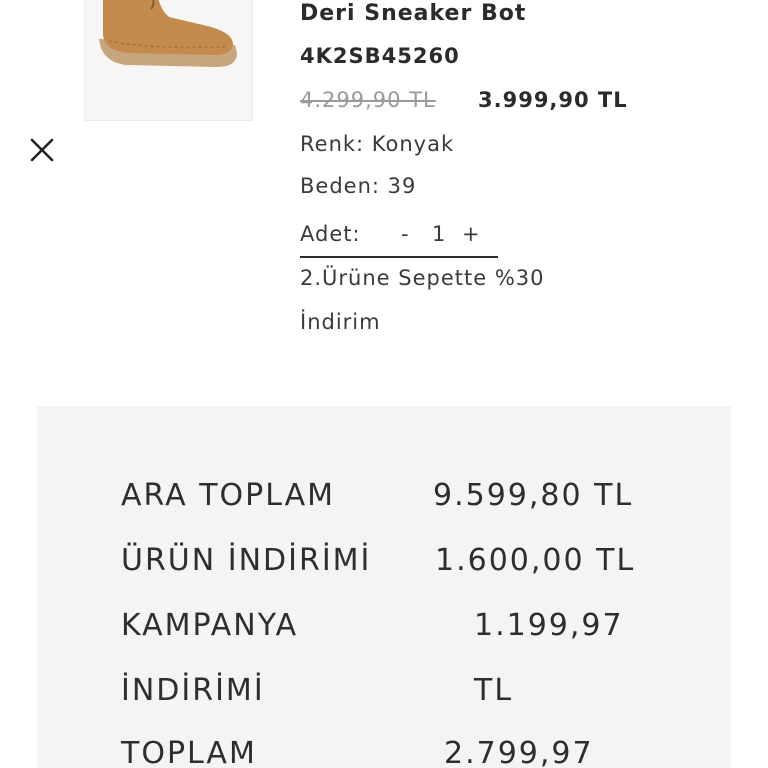 This screenshot has width=768, height=768. What do you see at coordinates (519, 752) in the screenshot?
I see `total-value: 2.799,97` at bounding box center [519, 752].